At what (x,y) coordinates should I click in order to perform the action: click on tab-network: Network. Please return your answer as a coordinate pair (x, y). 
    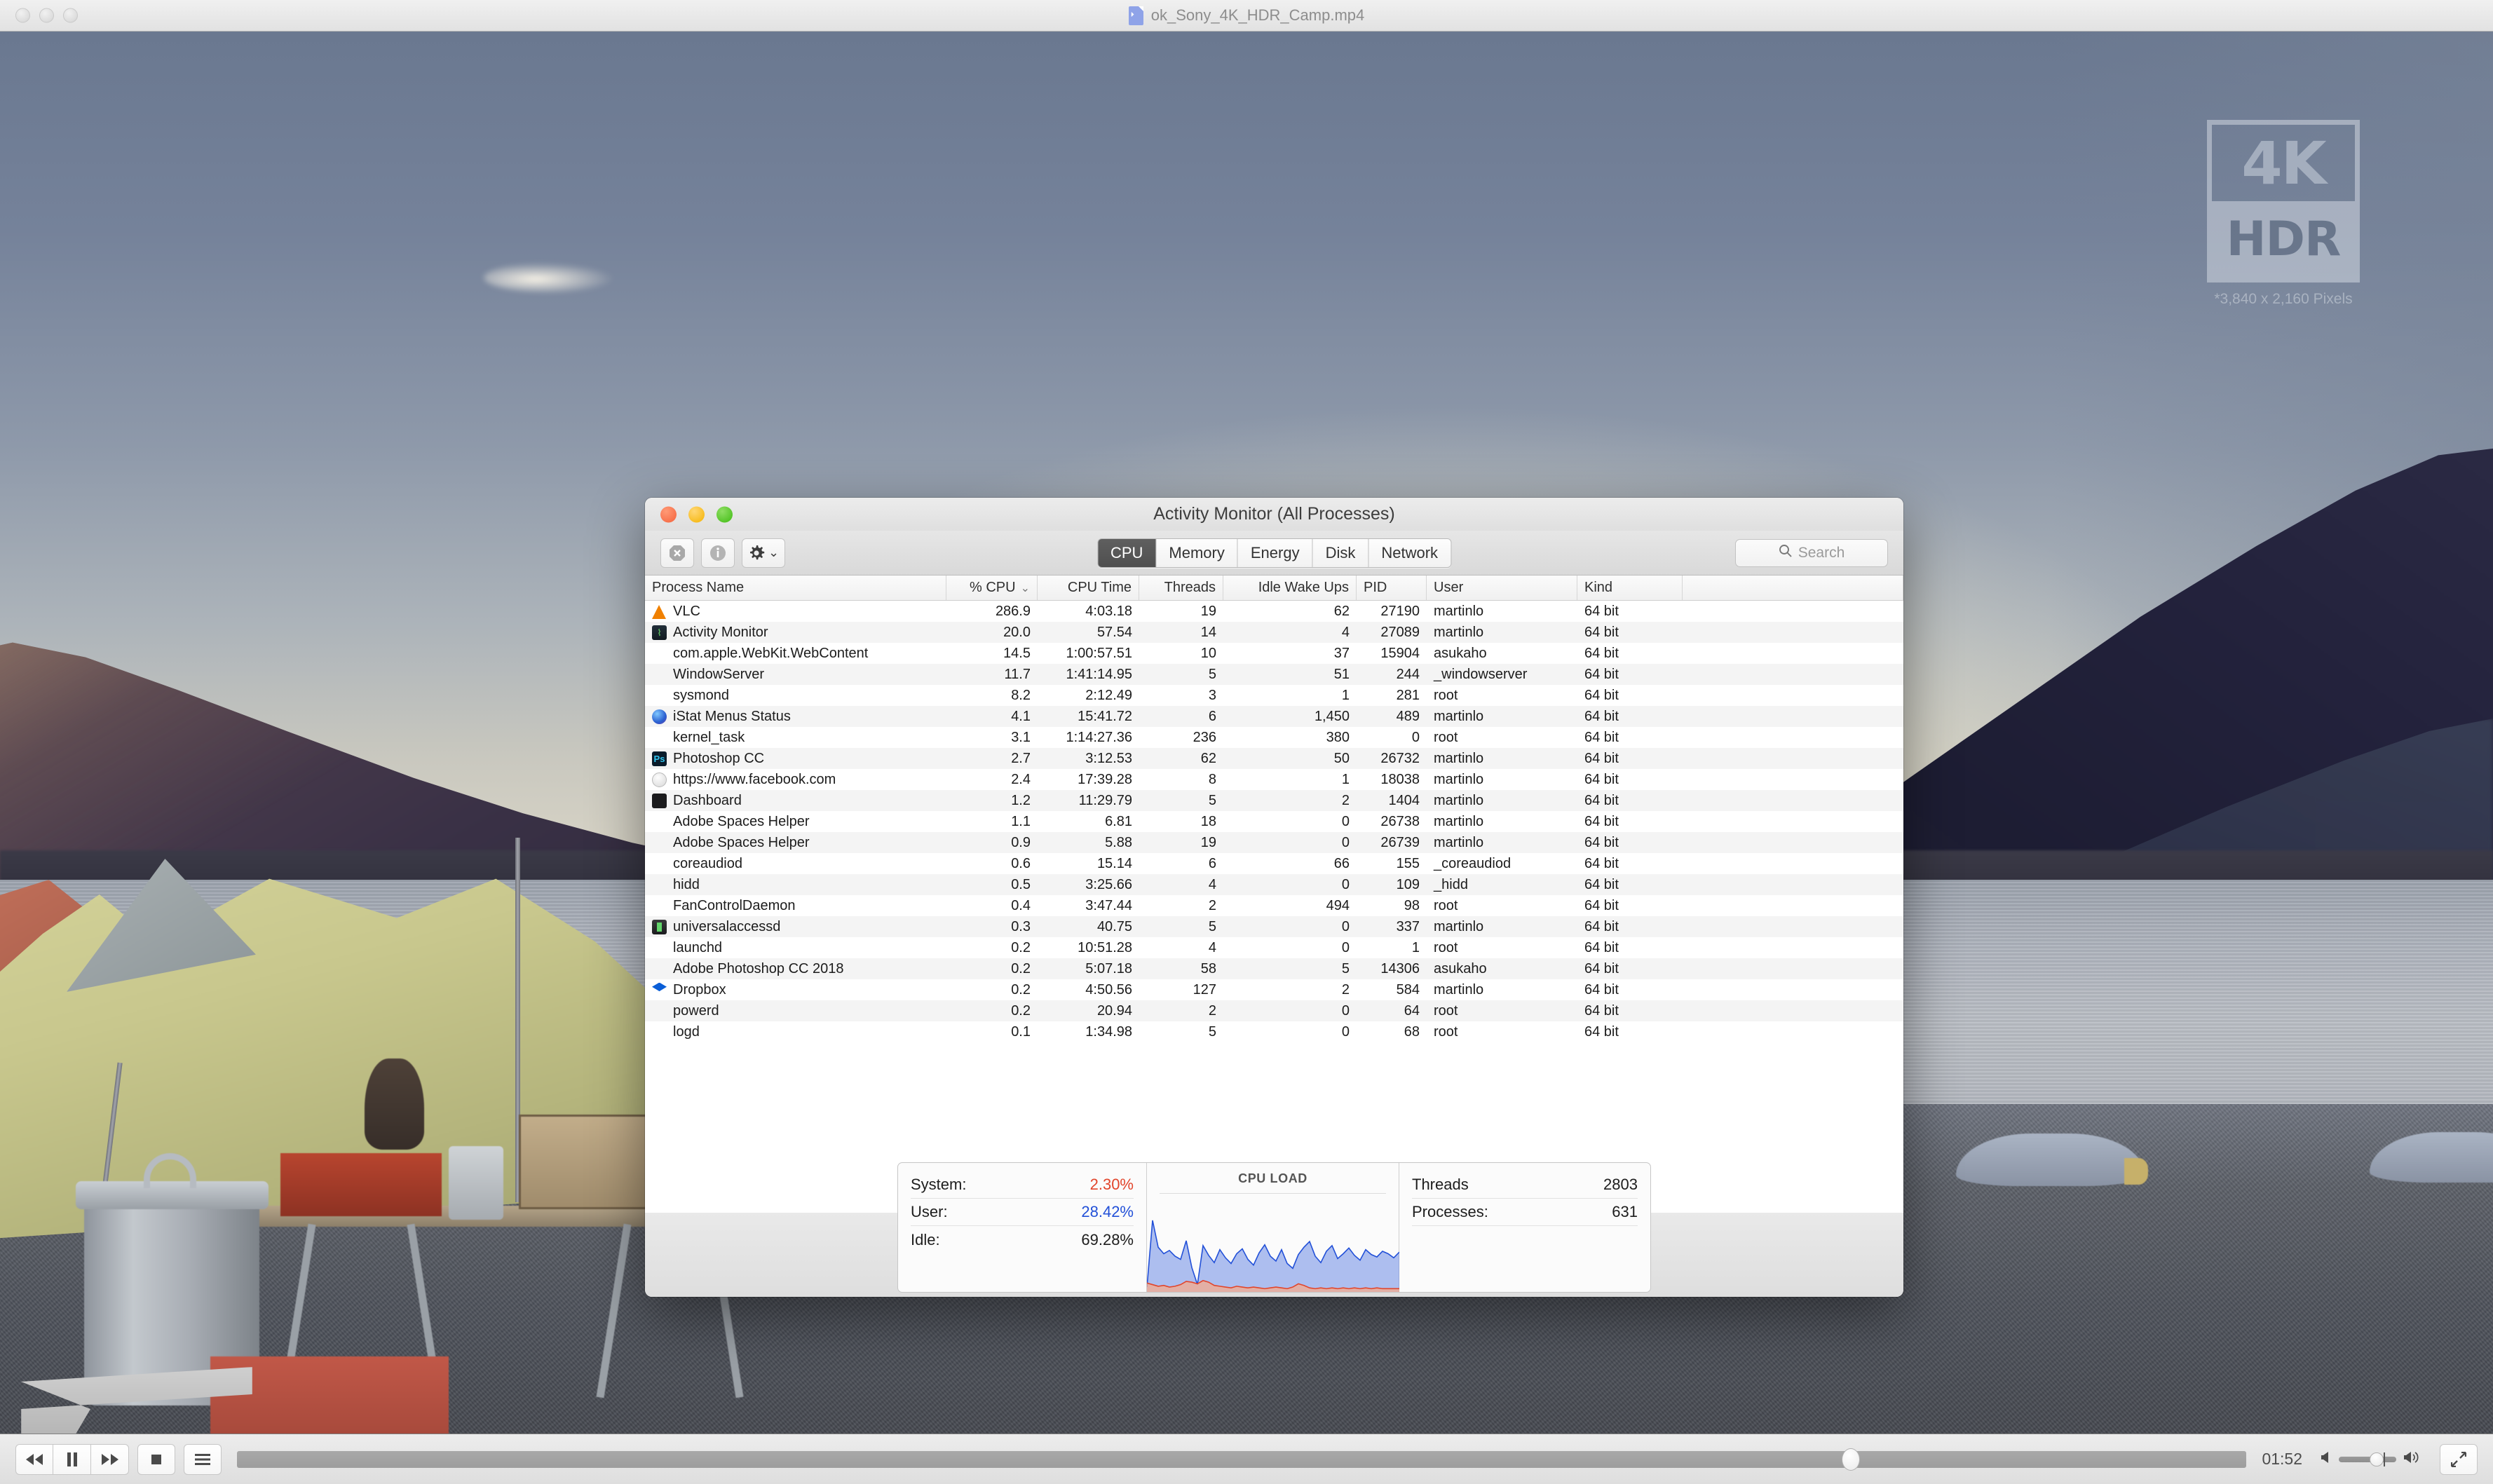
    Looking at the image, I should click on (1409, 552).